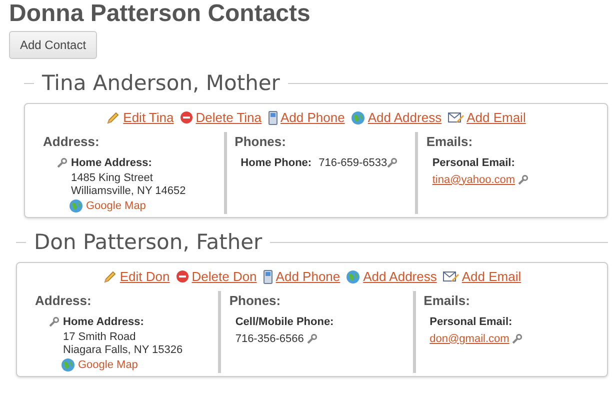  Describe the element at coordinates (99, 337) in the screenshot. I see `address-line: 17 Smith Road` at that location.